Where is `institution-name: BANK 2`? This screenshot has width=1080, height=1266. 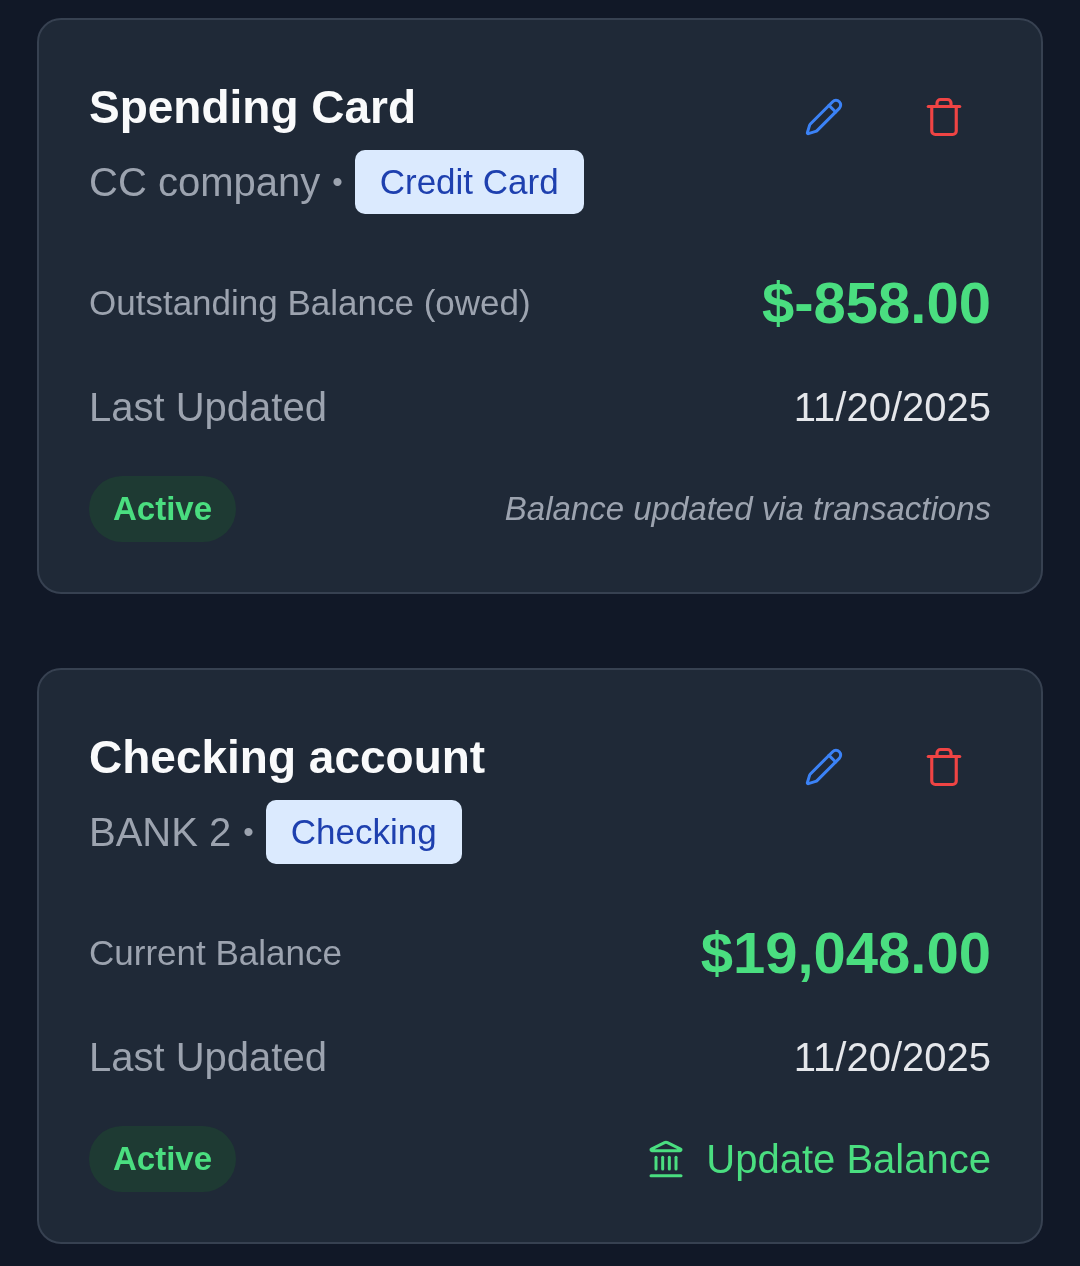
institution-name: BANK 2 is located at coordinates (160, 832).